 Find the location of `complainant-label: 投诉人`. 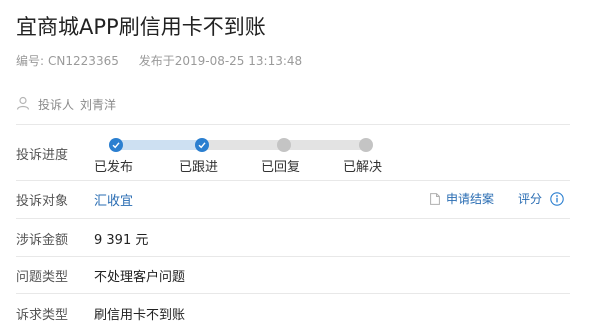

complainant-label: 投诉人 is located at coordinates (56, 105).